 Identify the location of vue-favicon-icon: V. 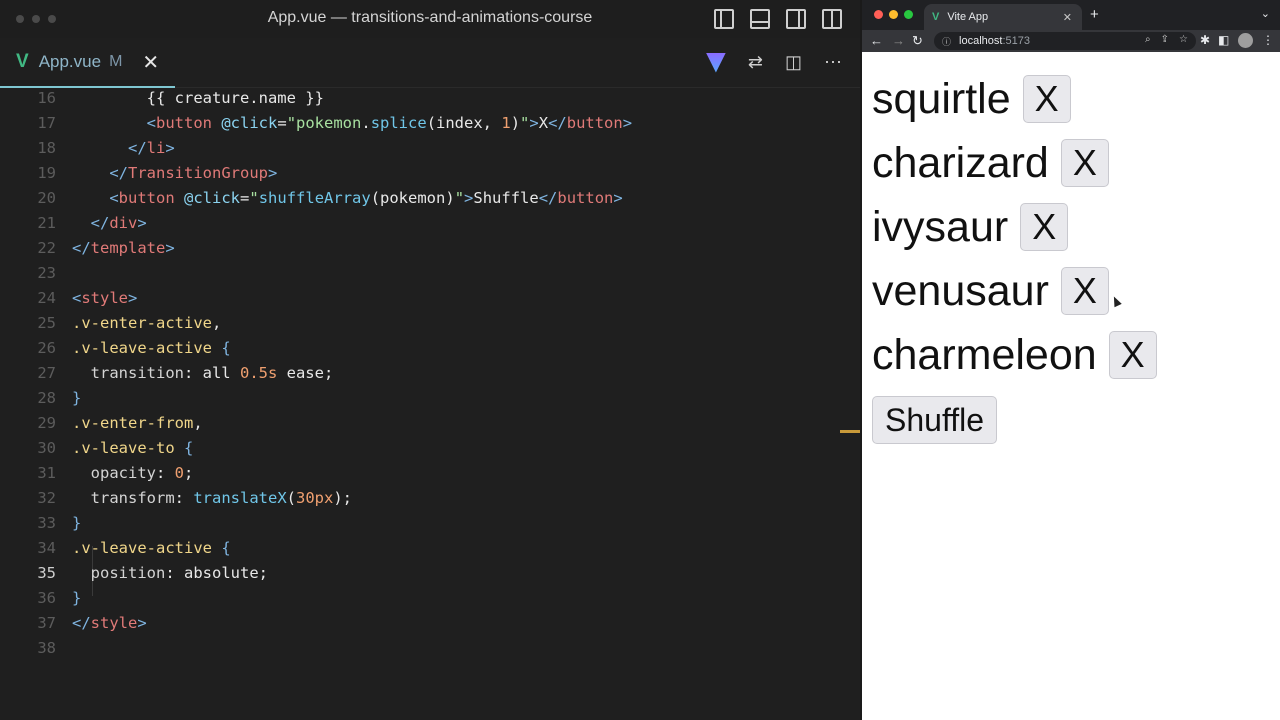
(936, 17).